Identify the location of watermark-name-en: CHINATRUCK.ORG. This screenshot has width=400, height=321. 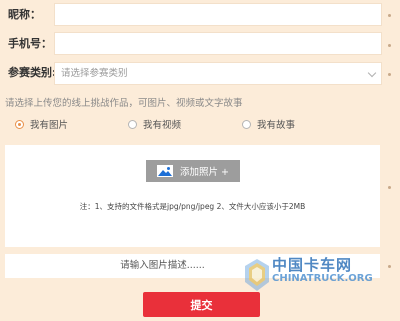
(322, 278).